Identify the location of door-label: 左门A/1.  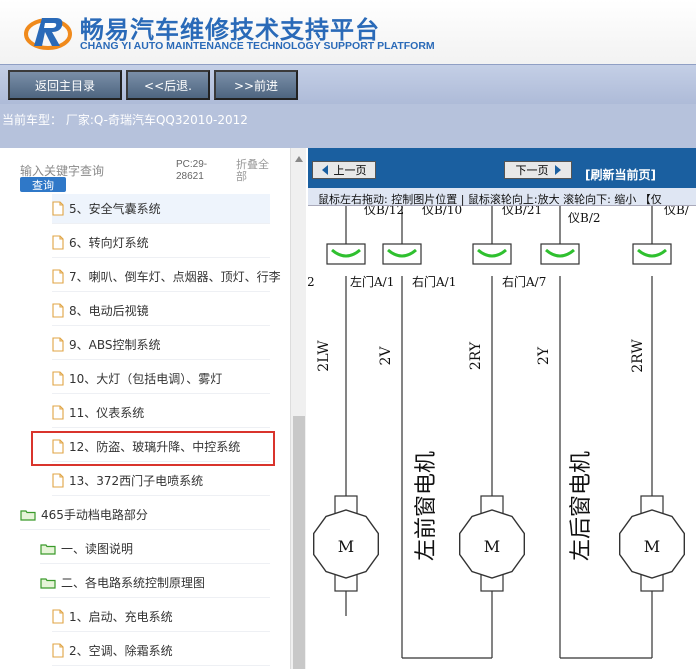
(372, 281).